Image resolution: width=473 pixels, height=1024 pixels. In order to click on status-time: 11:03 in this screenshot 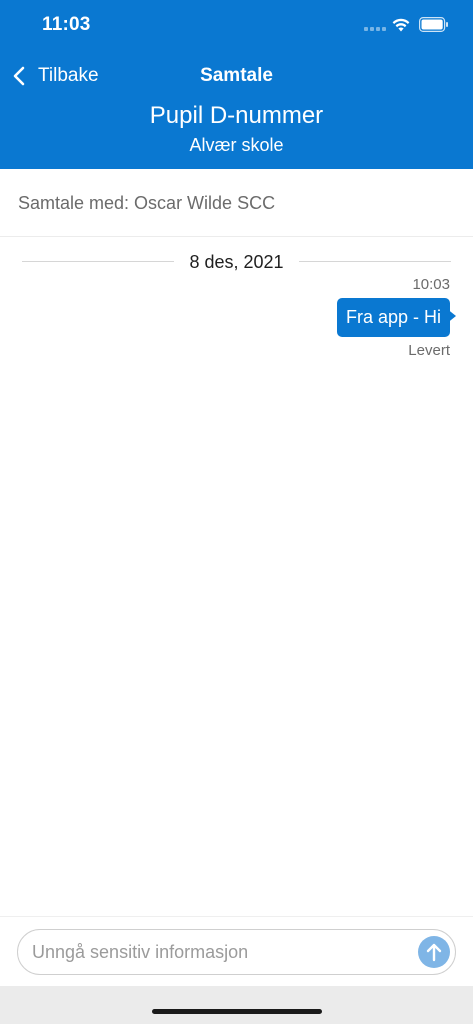, I will do `click(66, 24)`.